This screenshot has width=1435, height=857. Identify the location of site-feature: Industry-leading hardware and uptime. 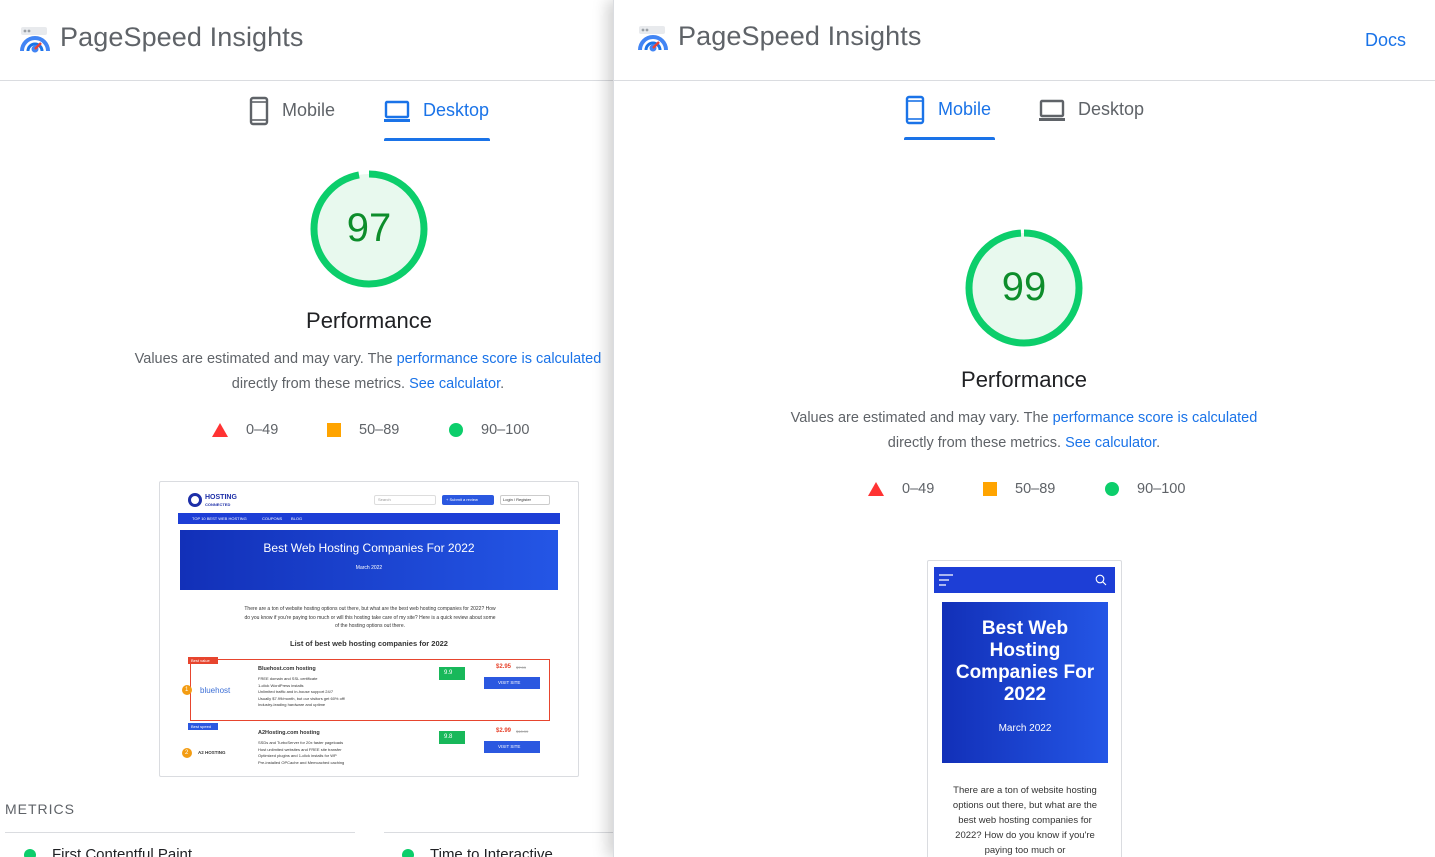
(292, 704).